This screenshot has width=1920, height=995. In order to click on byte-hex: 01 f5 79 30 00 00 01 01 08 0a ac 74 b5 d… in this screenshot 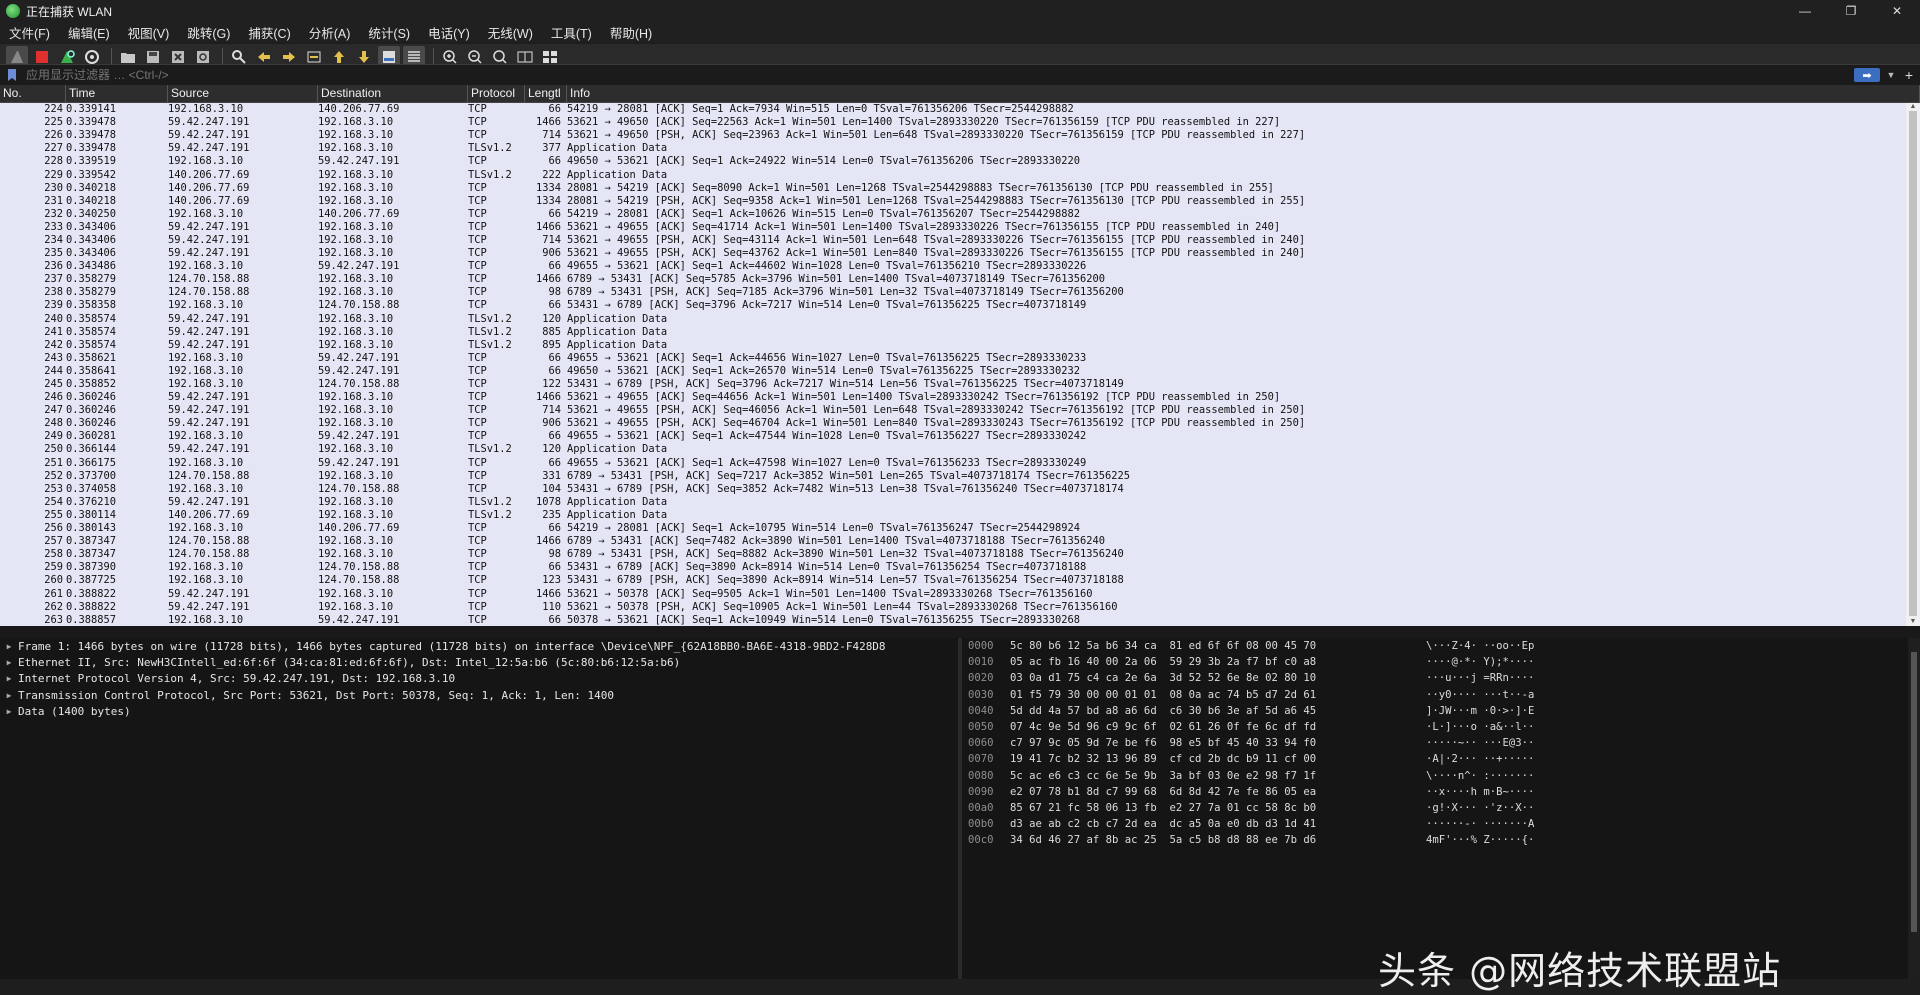, I will do `click(1216, 695)`.